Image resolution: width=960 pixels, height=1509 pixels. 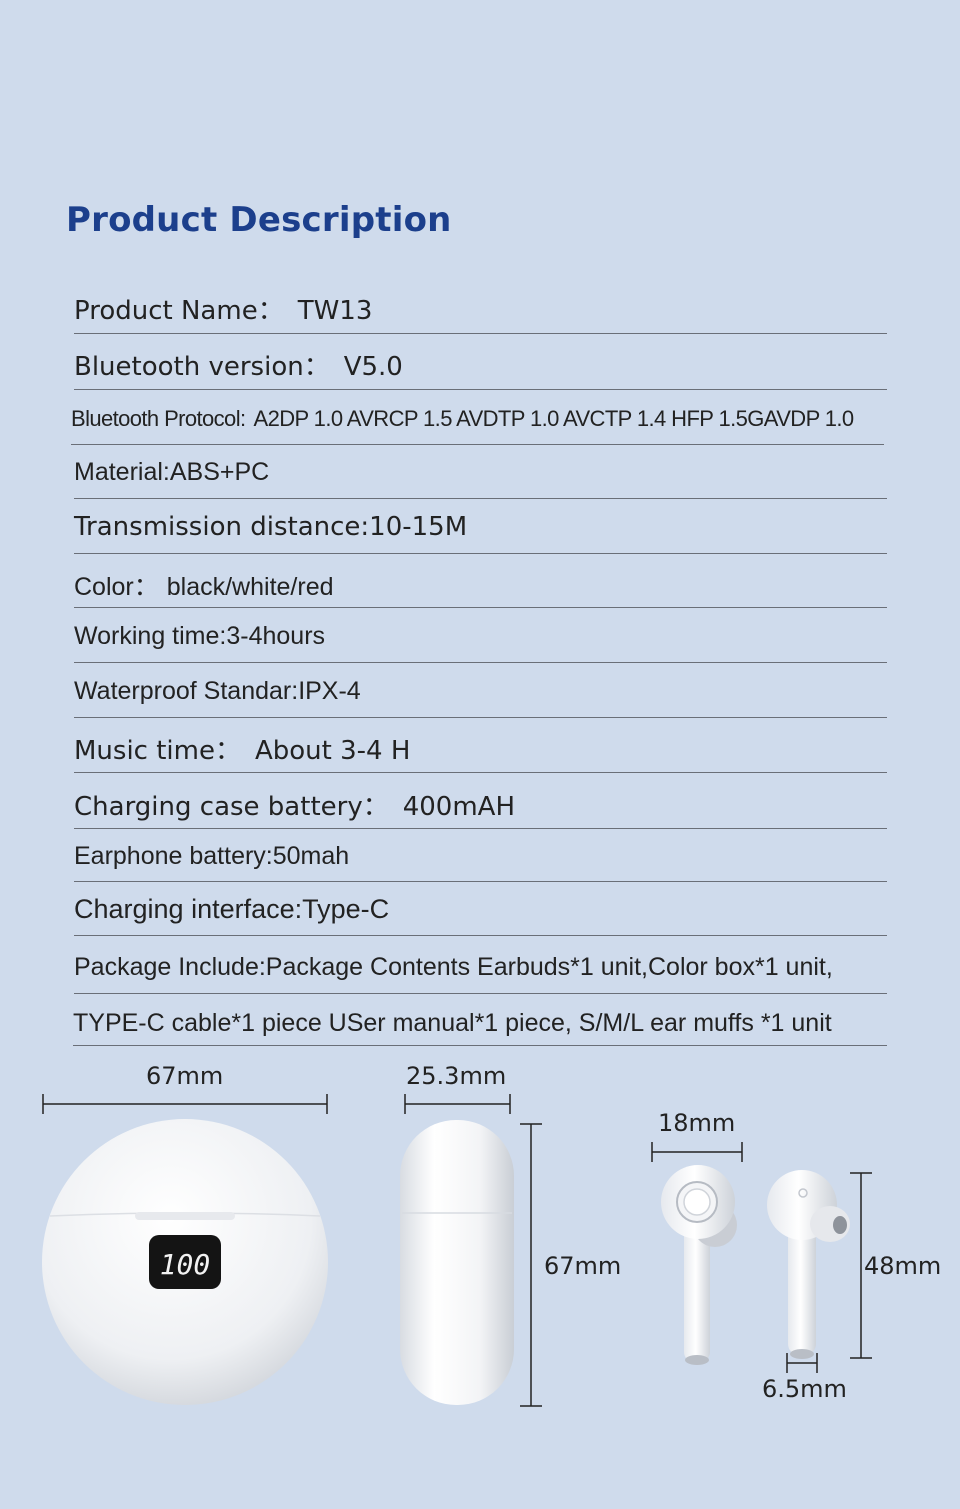 What do you see at coordinates (157, 751) in the screenshot?
I see `spec-label: Music time：` at bounding box center [157, 751].